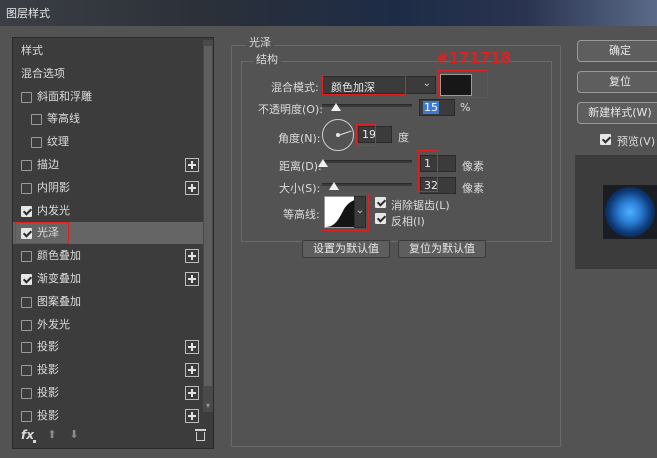  What do you see at coordinates (367, 161) in the screenshot?
I see `distance-slider-track` at bounding box center [367, 161].